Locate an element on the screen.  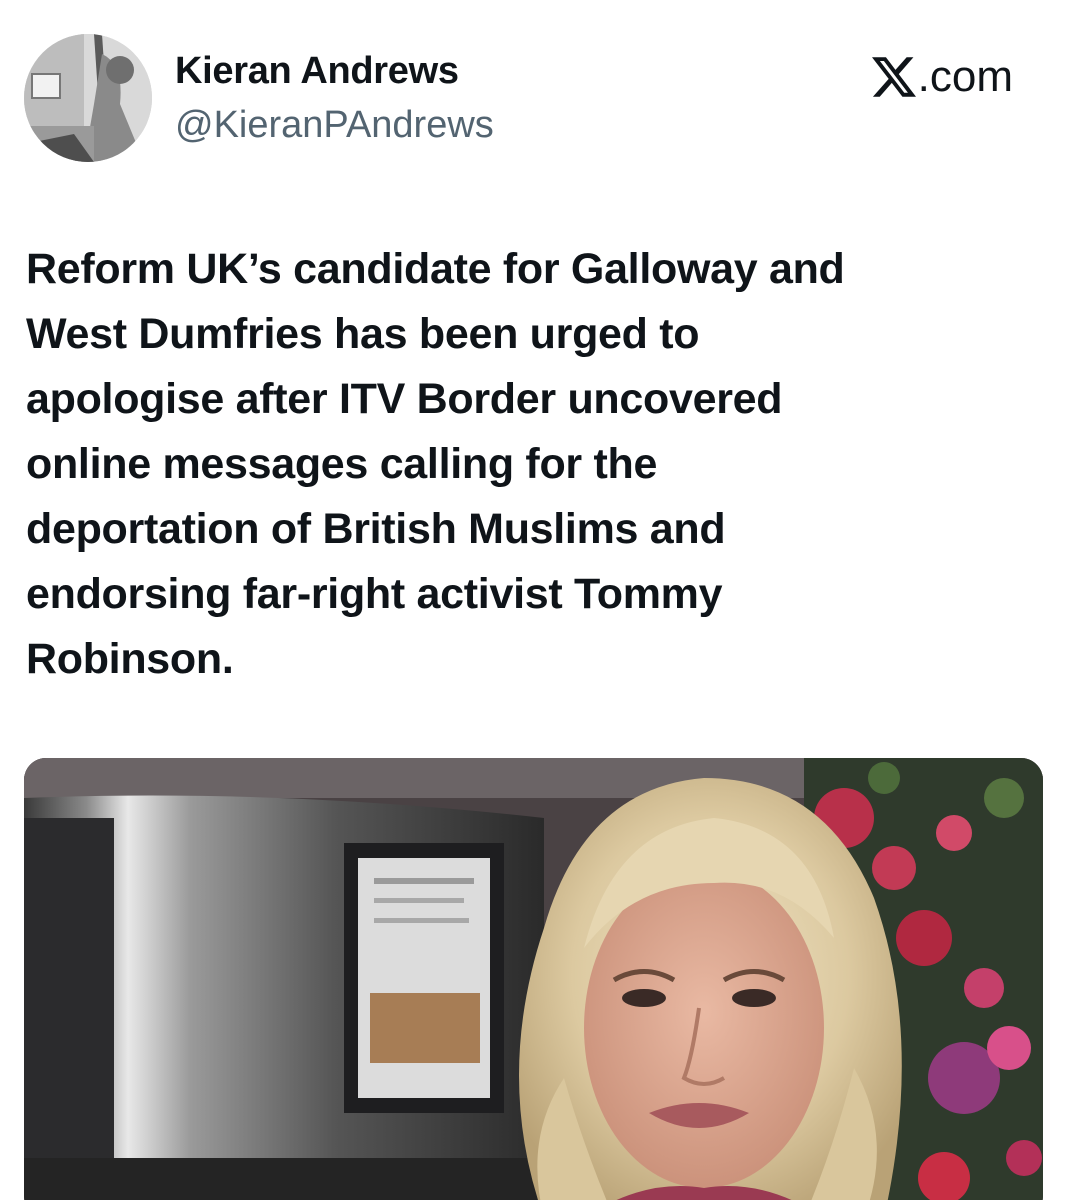
tweet-line: online messages calling for the is located at coordinates (342, 464).